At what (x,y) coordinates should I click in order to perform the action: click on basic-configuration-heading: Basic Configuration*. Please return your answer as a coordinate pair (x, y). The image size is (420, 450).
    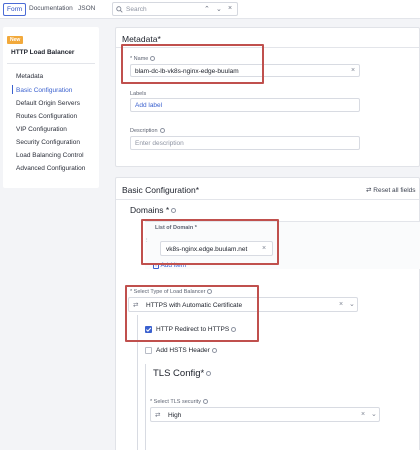
    Looking at the image, I should click on (161, 190).